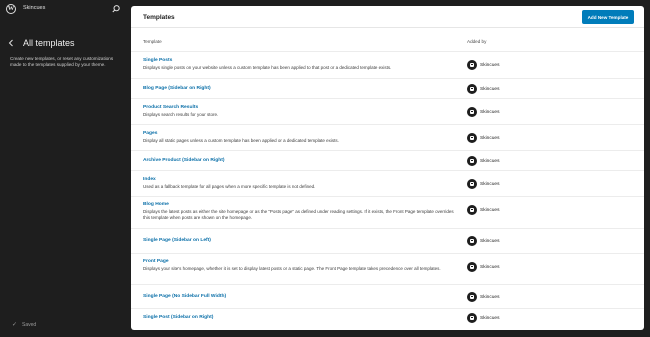 This screenshot has height=337, width=650. Describe the element at coordinates (152, 41) in the screenshot. I see `column-header-template: Template` at that location.